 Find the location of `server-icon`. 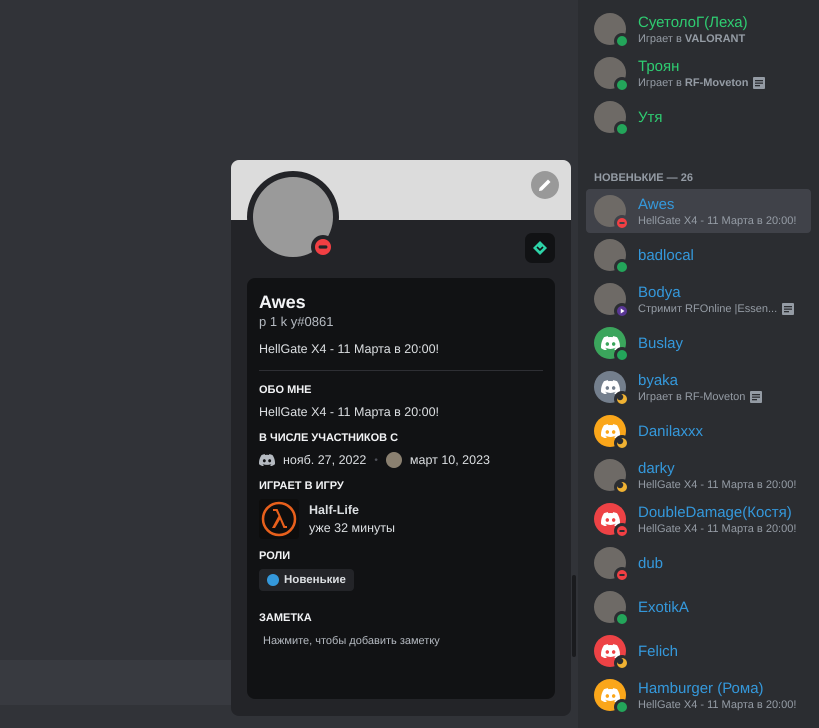

server-icon is located at coordinates (394, 460).